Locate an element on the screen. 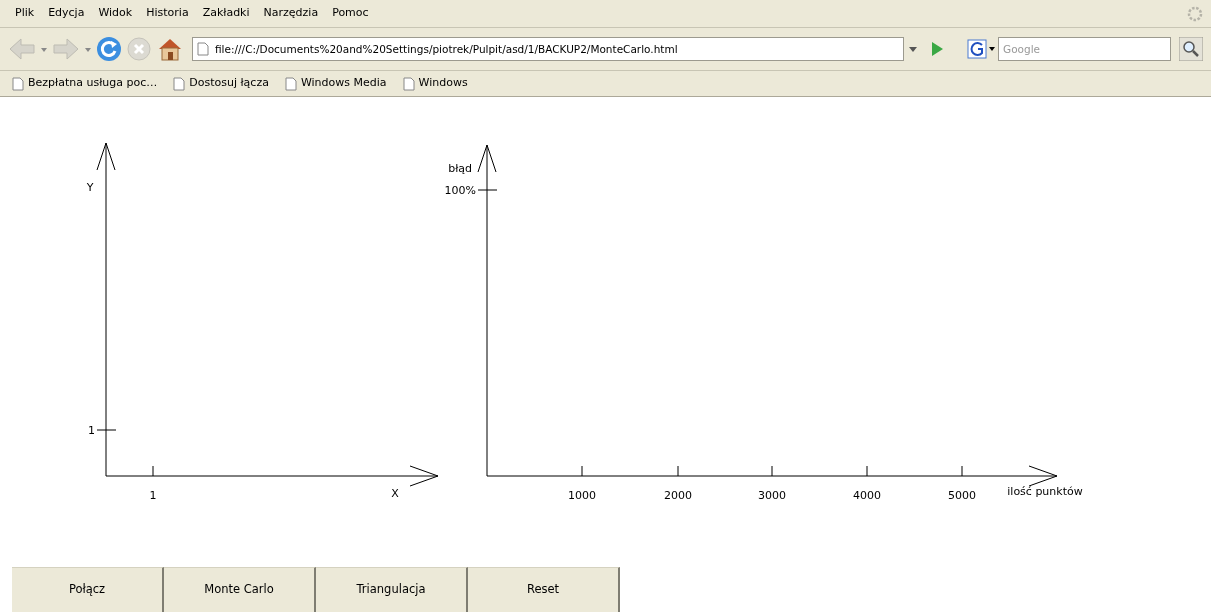  bookmark-link: Dostosuj łącza is located at coordinates (221, 83).